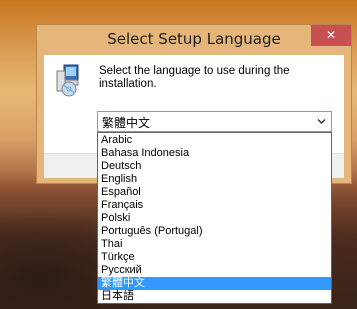  What do you see at coordinates (126, 123) in the screenshot?
I see `language-dropdown-value: 繁體中文` at bounding box center [126, 123].